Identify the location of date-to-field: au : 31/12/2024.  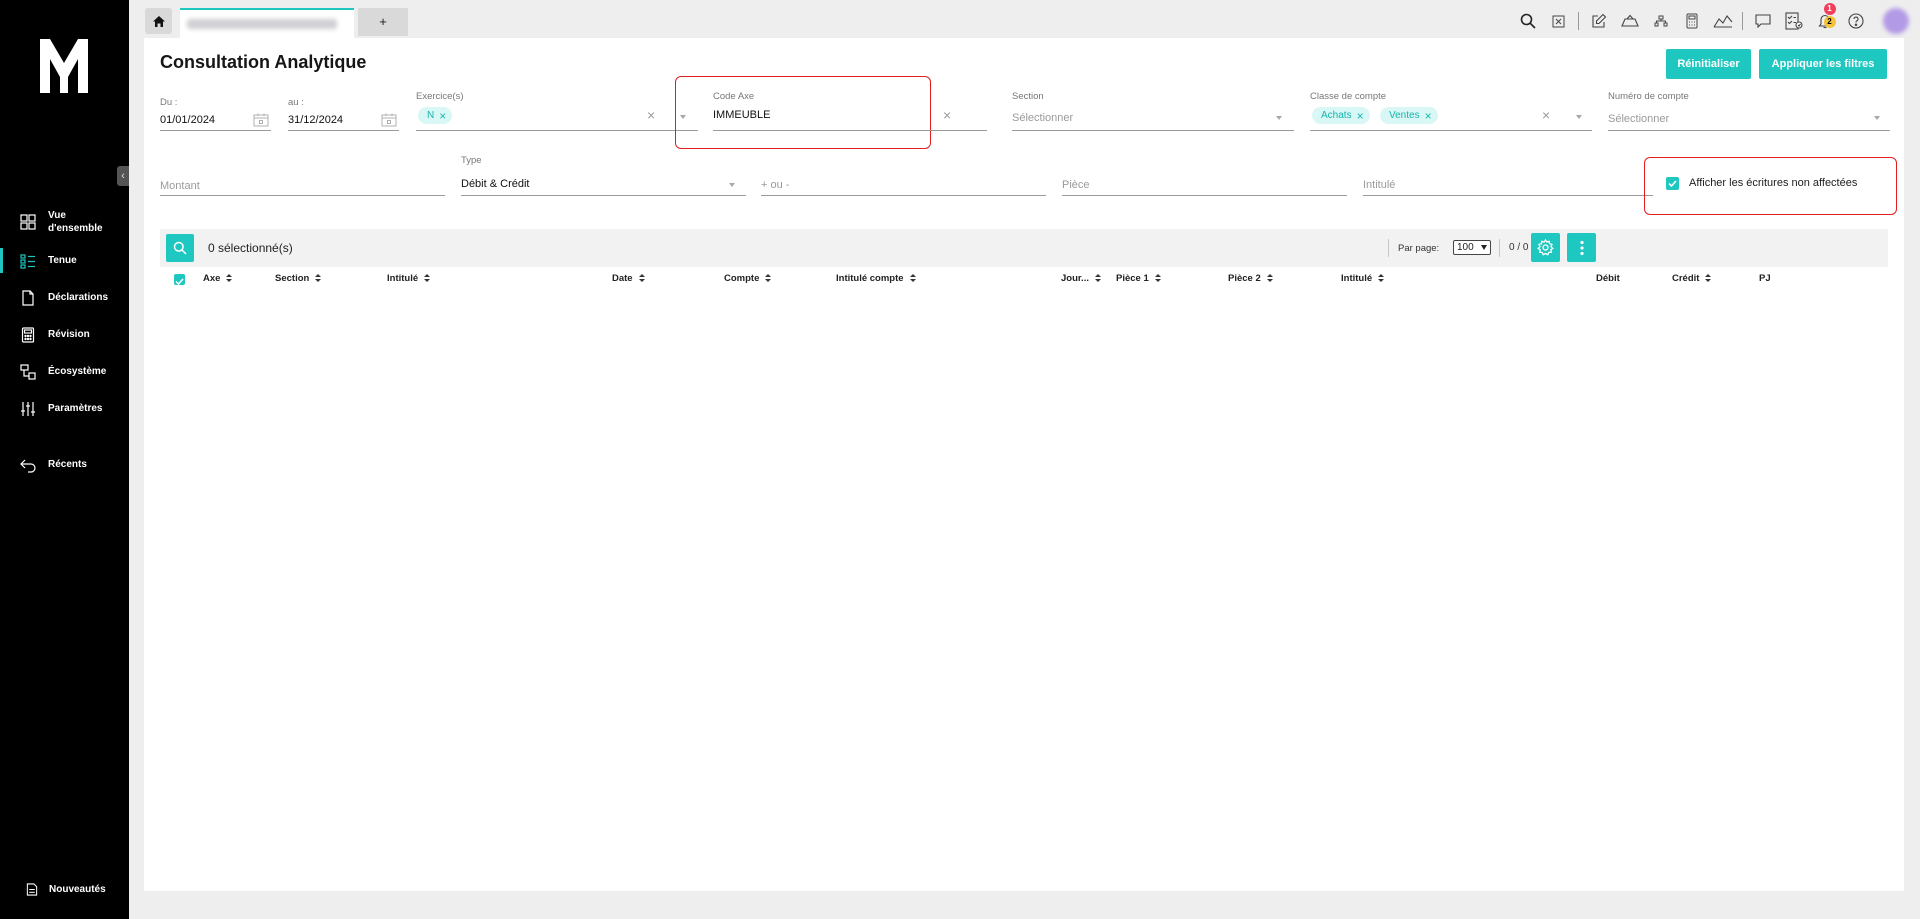
(343, 114).